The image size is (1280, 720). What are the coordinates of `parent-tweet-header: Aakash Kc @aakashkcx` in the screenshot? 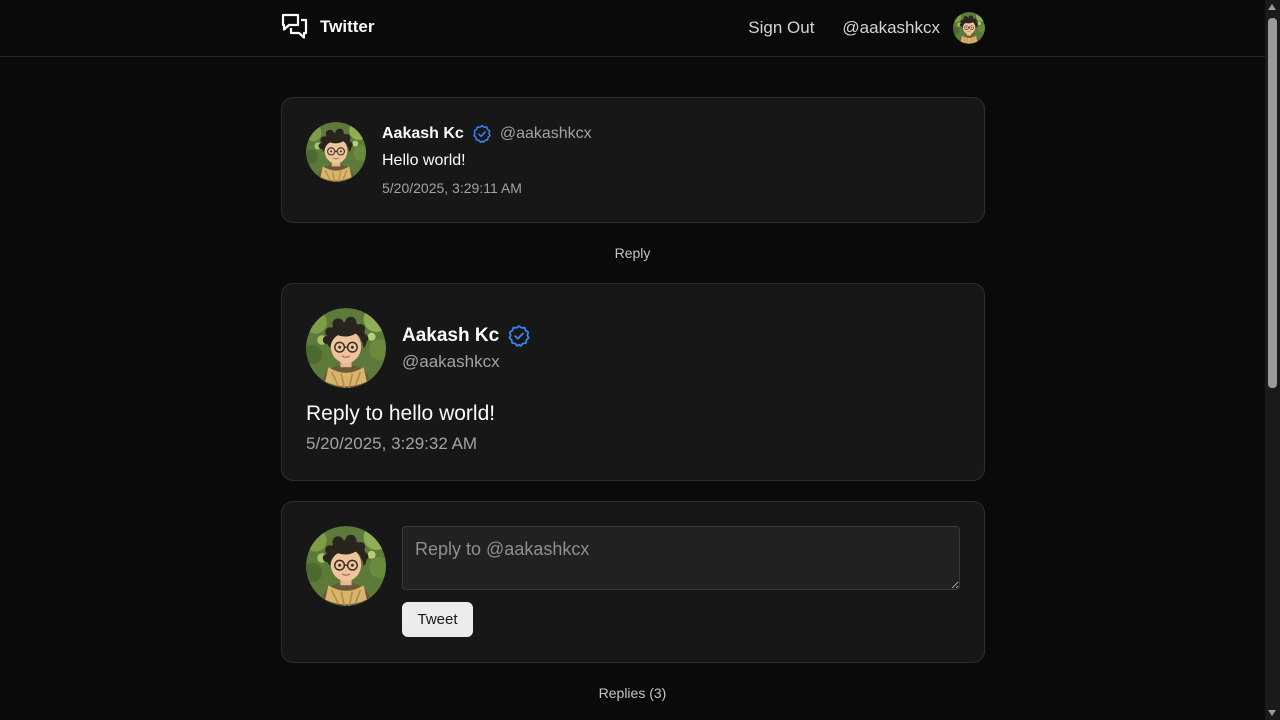 It's located at (487, 134).